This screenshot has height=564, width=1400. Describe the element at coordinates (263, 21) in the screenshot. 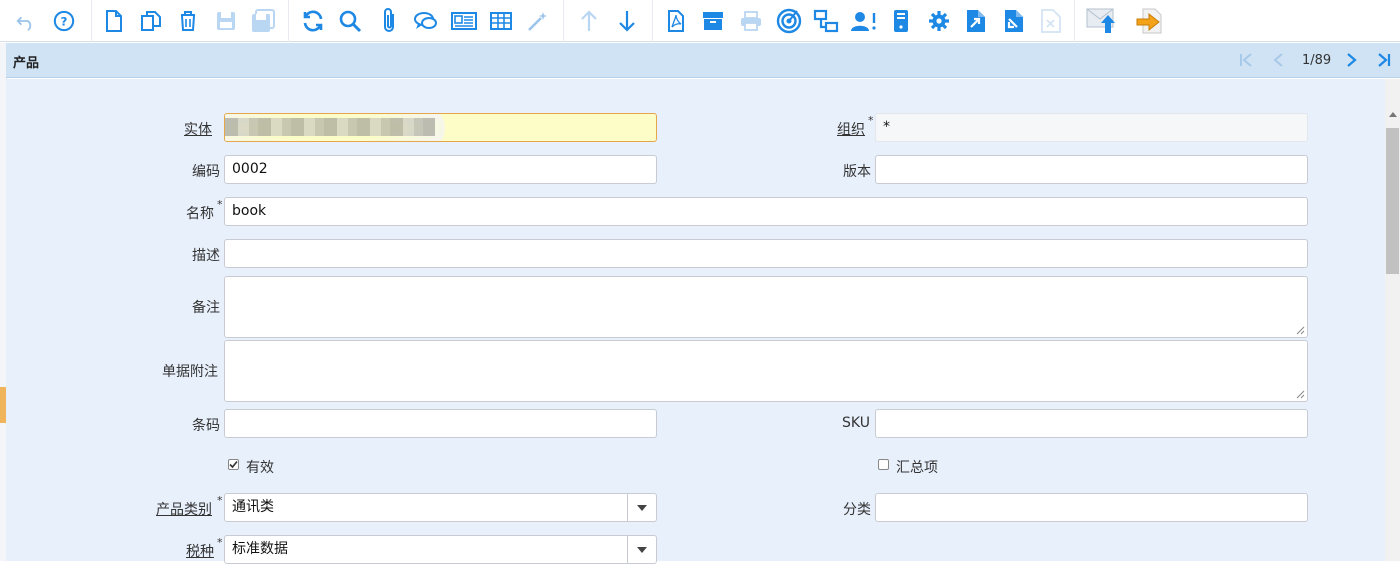

I see `save-new-icon` at that location.